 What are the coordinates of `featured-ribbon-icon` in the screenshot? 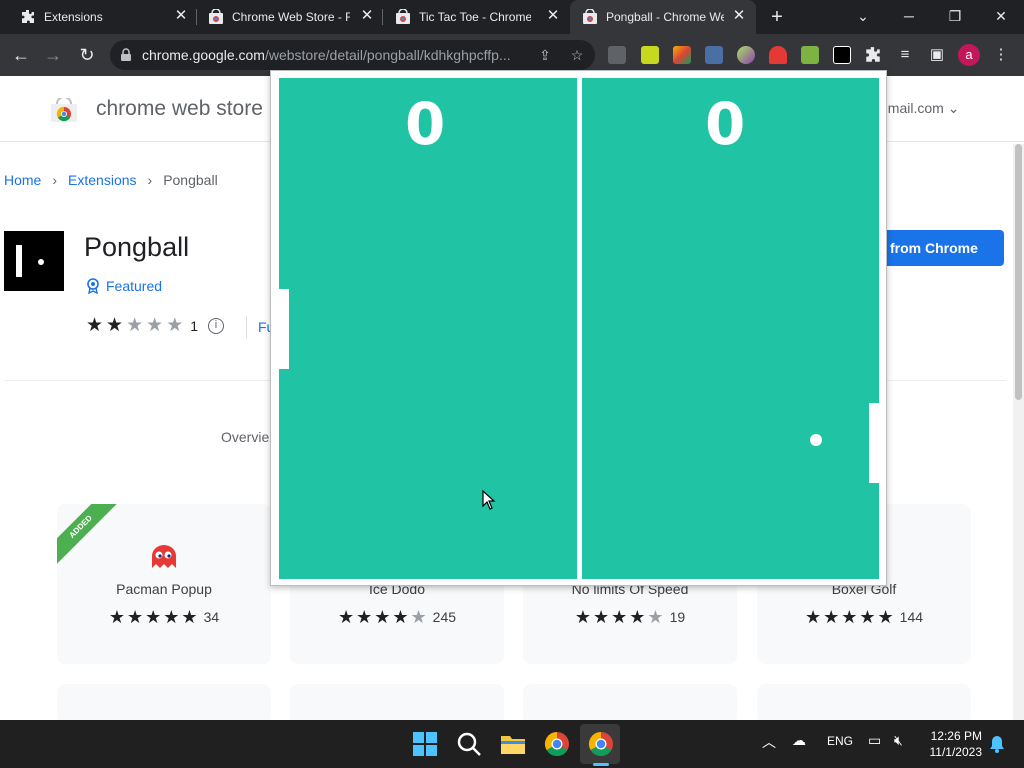 It's located at (93, 286).